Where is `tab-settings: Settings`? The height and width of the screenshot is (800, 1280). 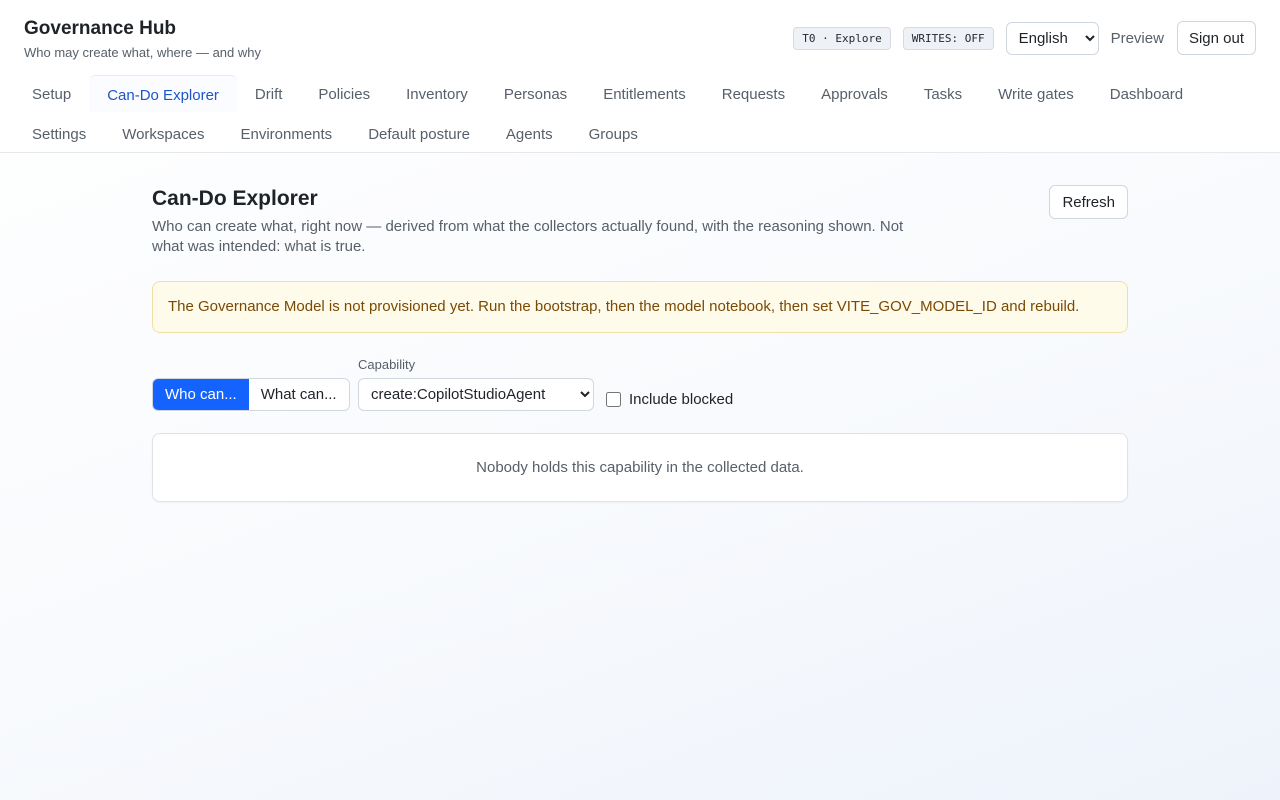
tab-settings: Settings is located at coordinates (59, 133).